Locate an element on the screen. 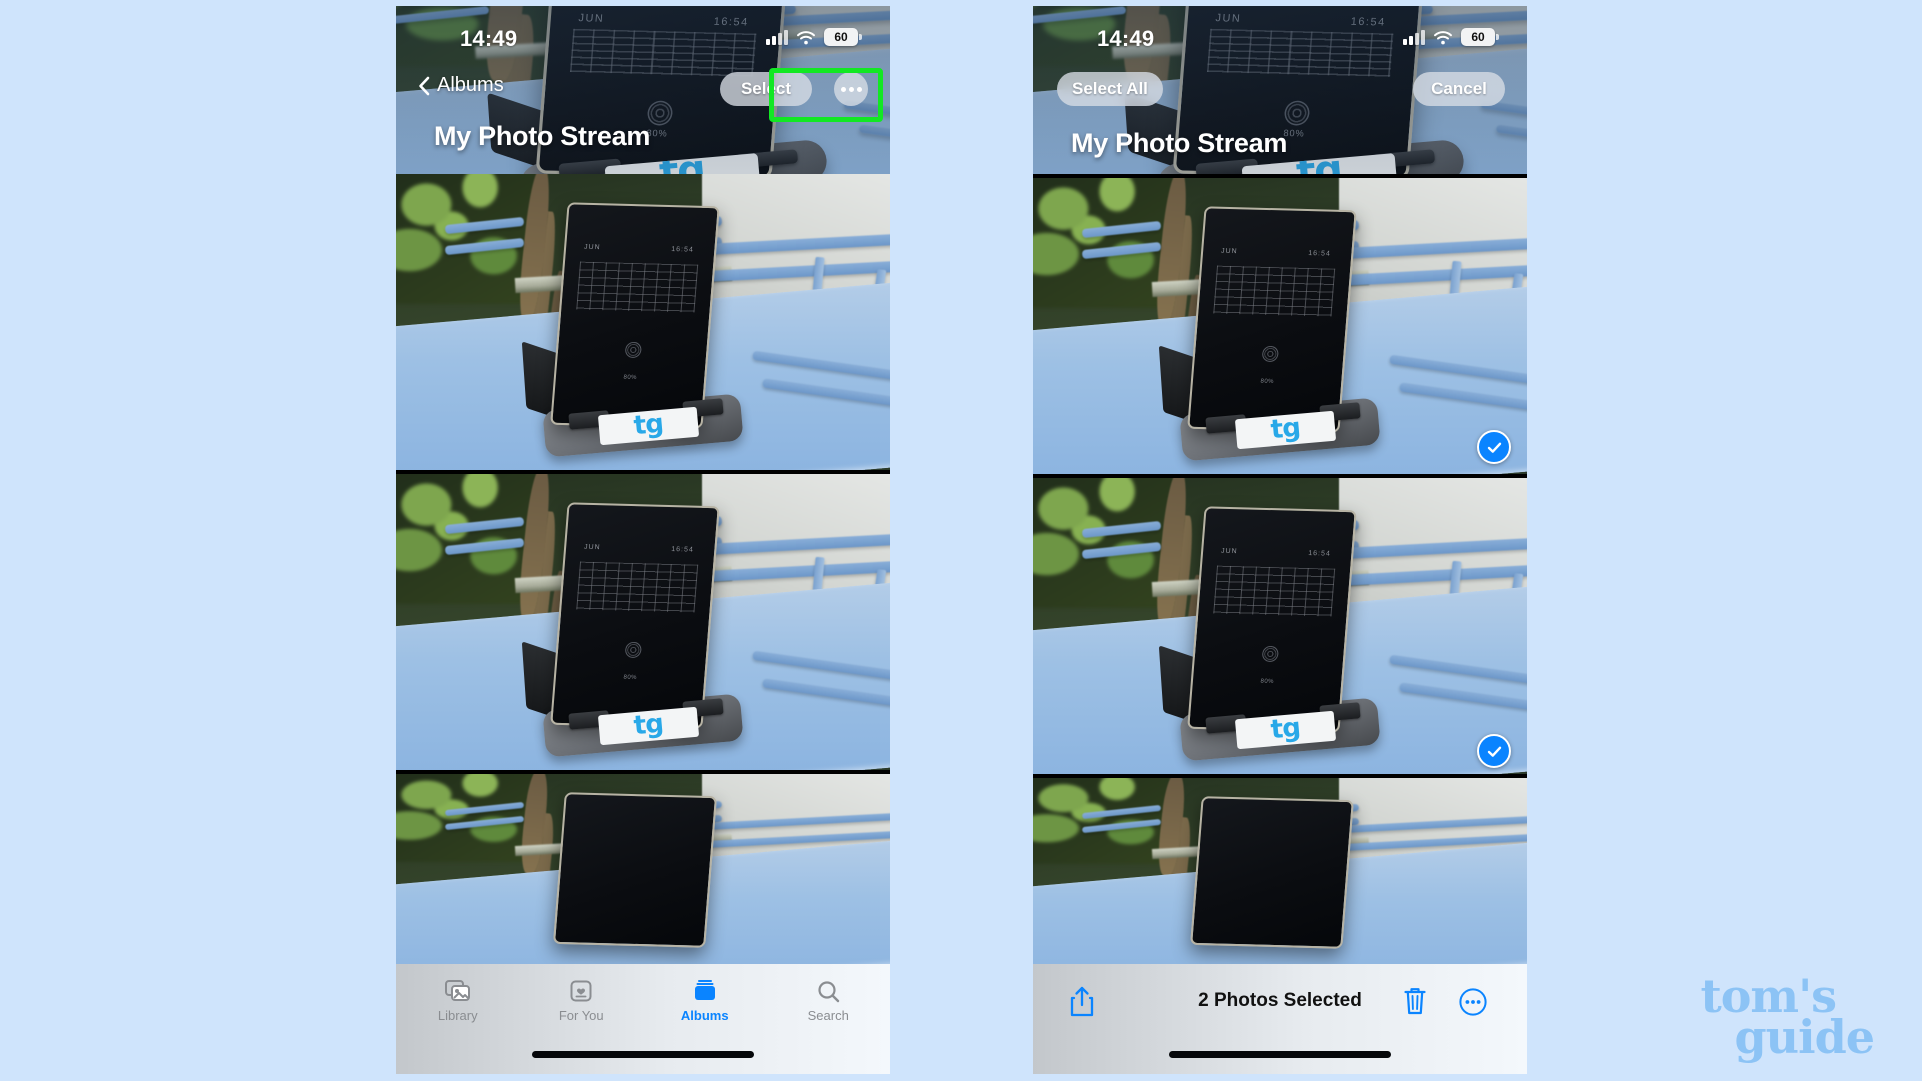 The width and height of the screenshot is (1922, 1081). ellipsis-icon is located at coordinates (843, 89).